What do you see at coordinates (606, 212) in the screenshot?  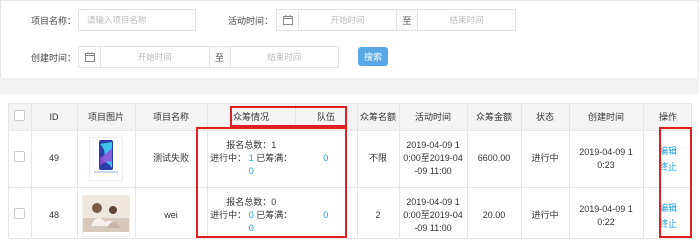 I see `row-created: 2019-04-09 10:22` at bounding box center [606, 212].